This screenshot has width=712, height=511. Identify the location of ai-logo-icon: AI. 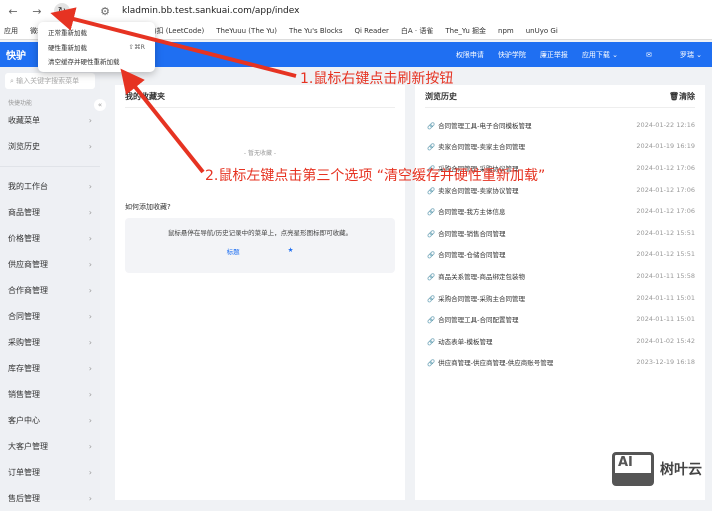
(633, 469).